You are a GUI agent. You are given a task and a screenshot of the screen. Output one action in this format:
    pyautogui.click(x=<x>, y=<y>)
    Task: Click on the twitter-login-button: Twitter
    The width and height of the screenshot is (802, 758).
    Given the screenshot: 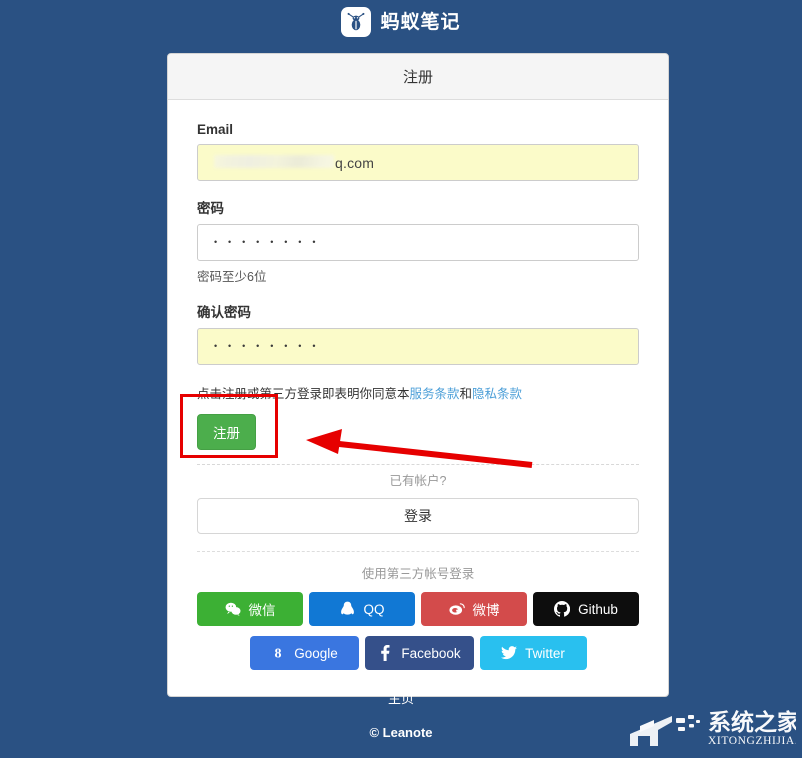 What is the action you would take?
    pyautogui.click(x=533, y=653)
    